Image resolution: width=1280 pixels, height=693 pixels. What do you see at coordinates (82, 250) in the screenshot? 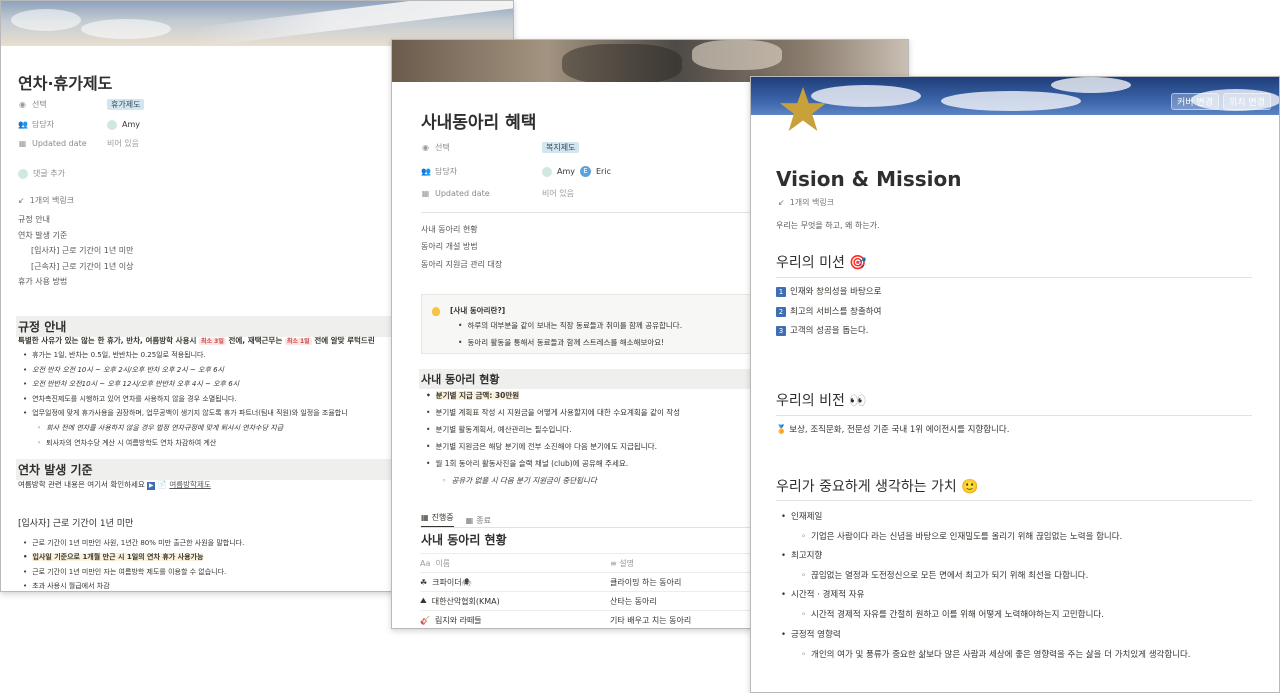
I see `toc-item: [입사자] 근로 기간이 1년 미만` at bounding box center [82, 250].